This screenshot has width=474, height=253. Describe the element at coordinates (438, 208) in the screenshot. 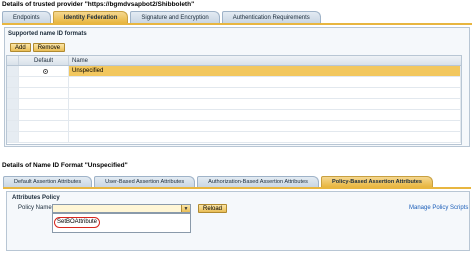

I see `manage-policy-scripts-link: Manage Policy Scripts` at that location.